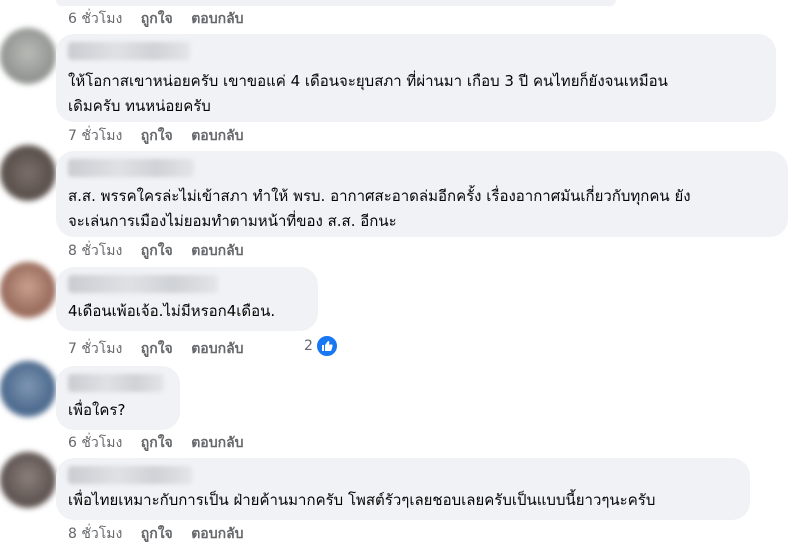 The width and height of the screenshot is (800, 551). Describe the element at coordinates (97, 410) in the screenshot. I see `comment-text-line-1: เพื่อใคร?` at that location.